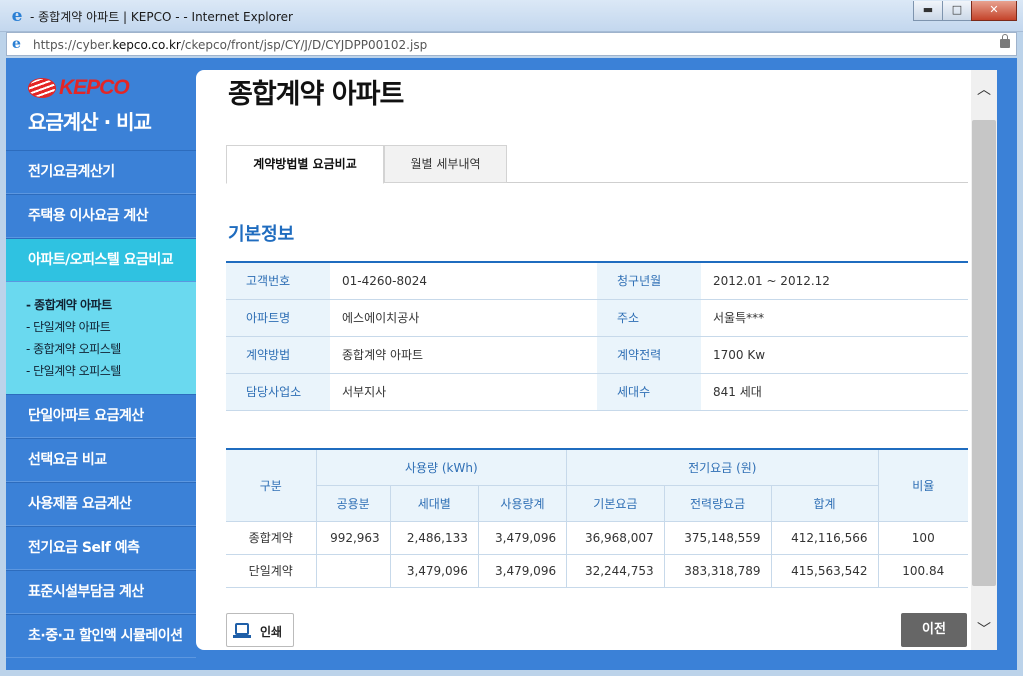 This screenshot has height=676, width=1023. Describe the element at coordinates (834, 392) in the screenshot. I see `info-value: 841 세대` at that location.